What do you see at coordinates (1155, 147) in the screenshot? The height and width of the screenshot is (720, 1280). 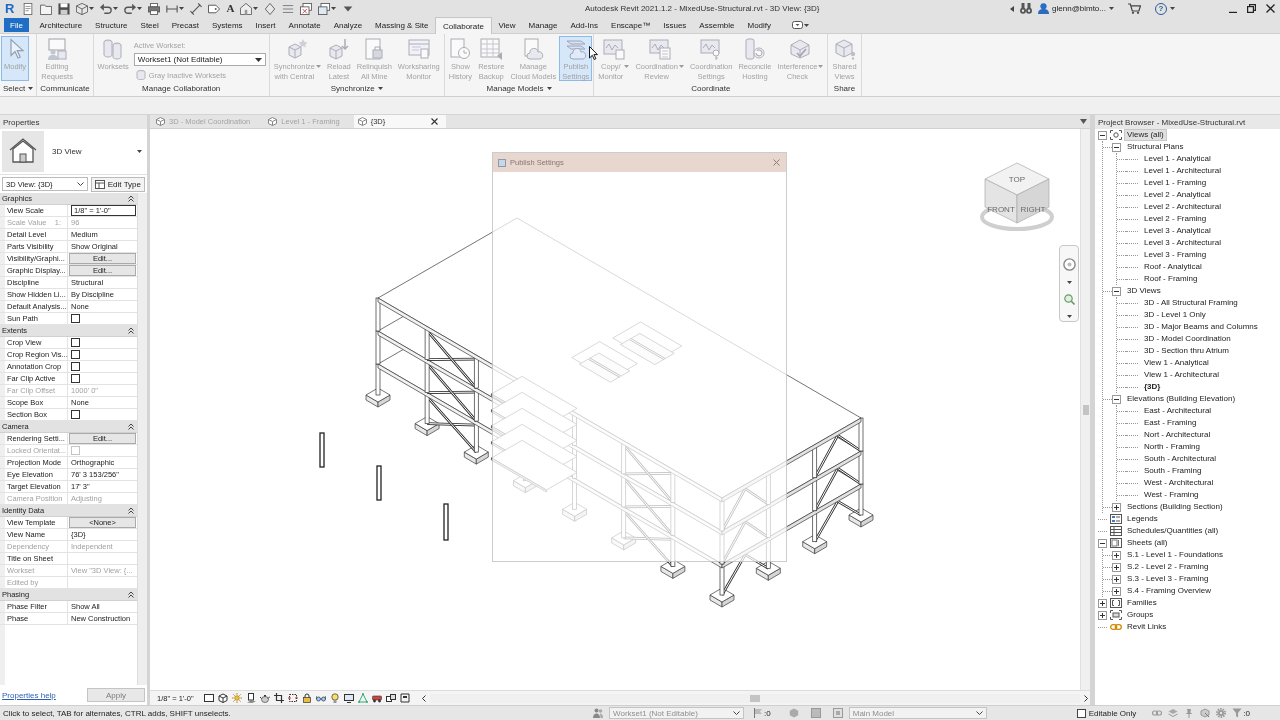 I see `tree-item: Structural Plans` at bounding box center [1155, 147].